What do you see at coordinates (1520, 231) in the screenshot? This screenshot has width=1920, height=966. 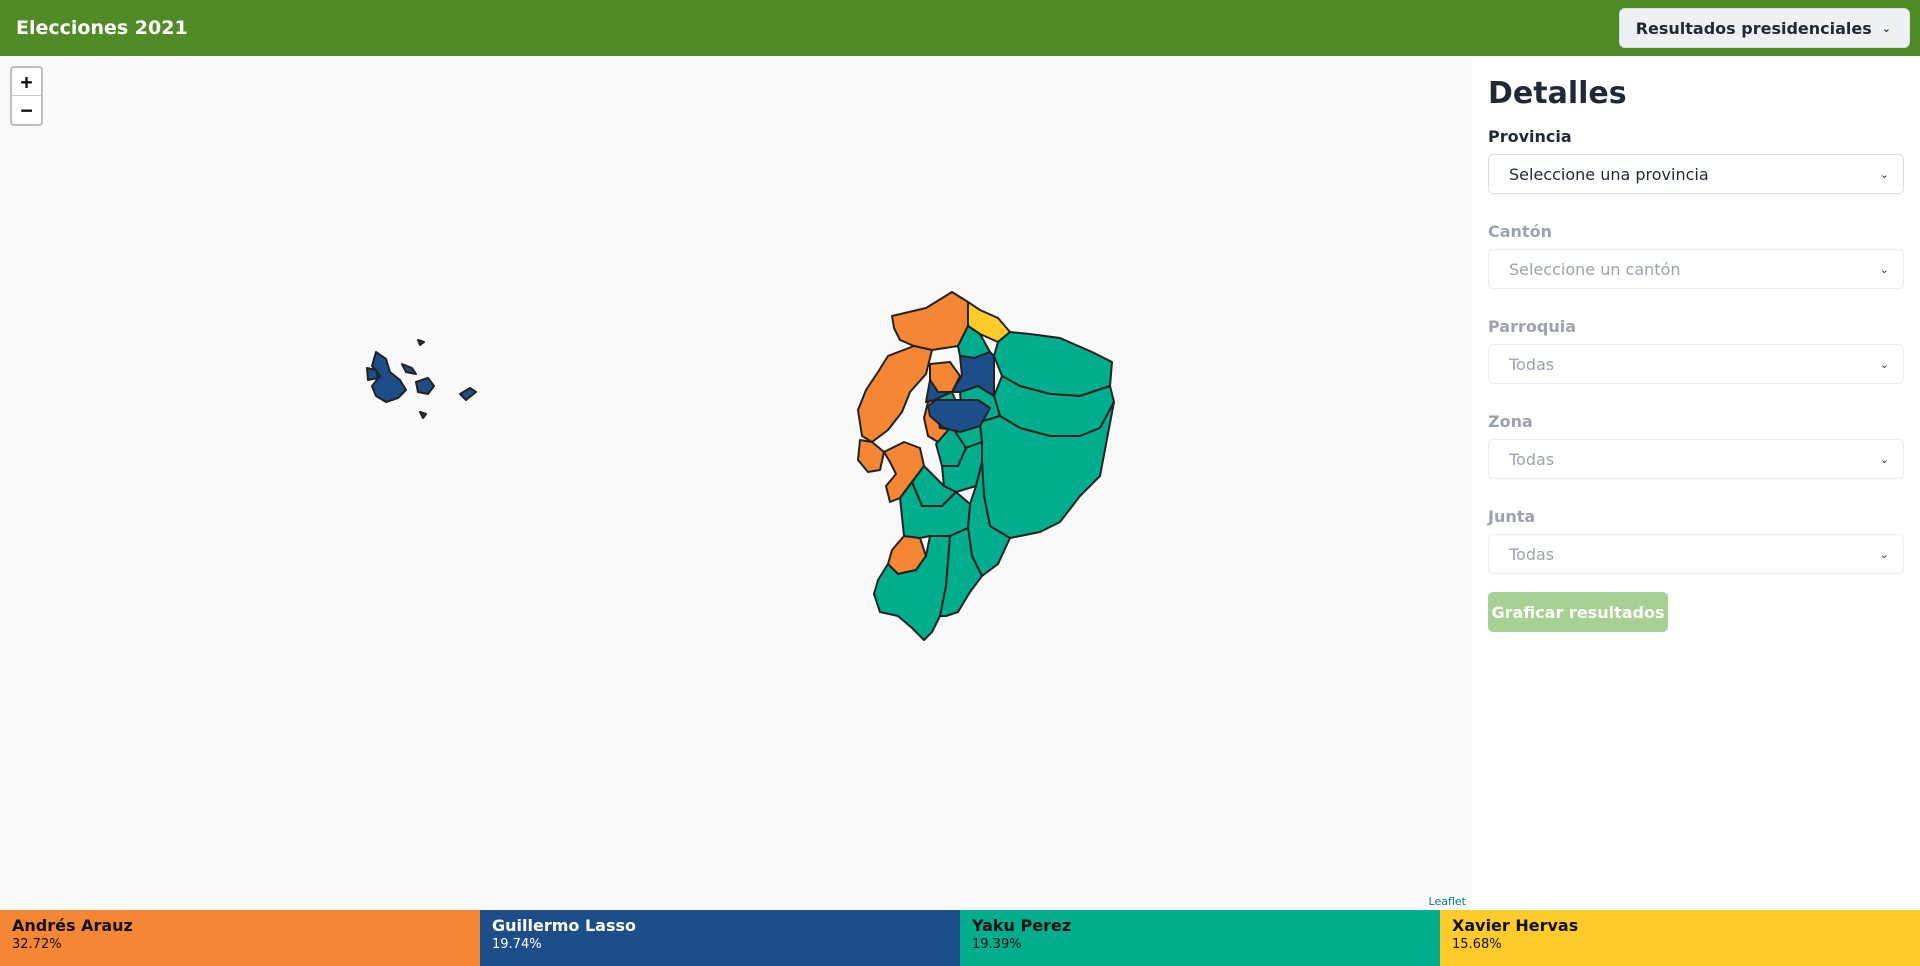 I see `canton-label: Cantón` at bounding box center [1520, 231].